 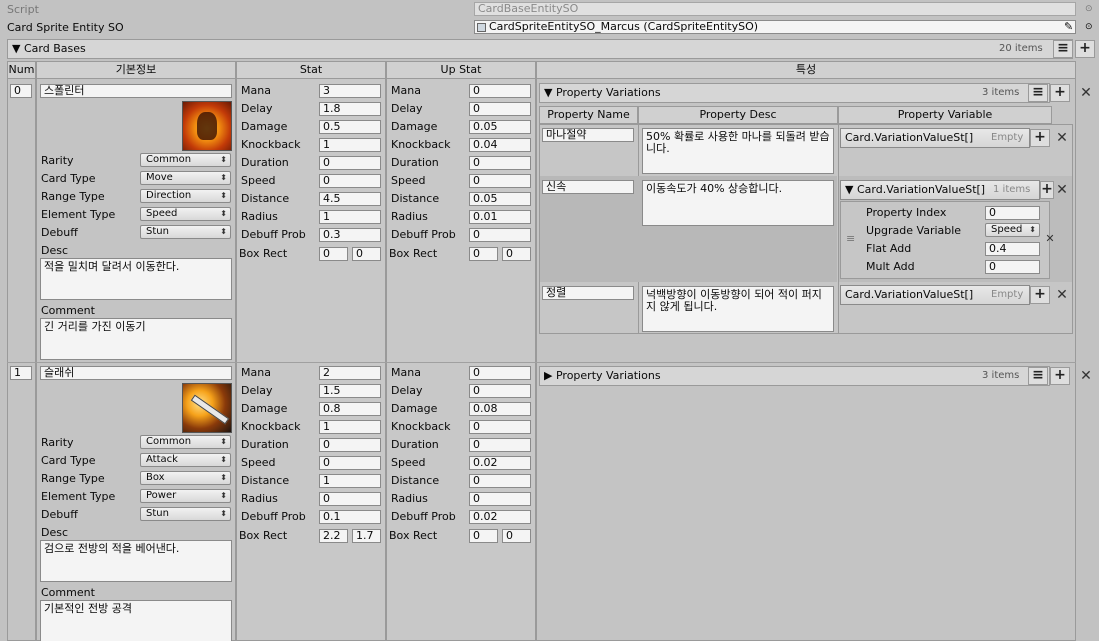 I want to click on card-bases-header: ▼ Card Bases, so click(x=540, y=49).